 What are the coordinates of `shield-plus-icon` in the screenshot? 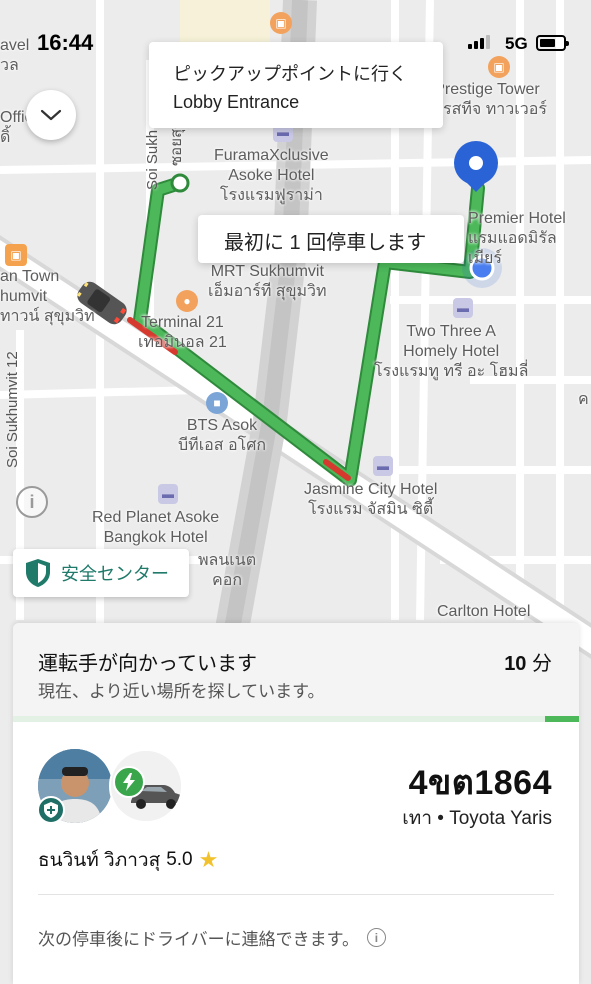 It's located at (51, 810).